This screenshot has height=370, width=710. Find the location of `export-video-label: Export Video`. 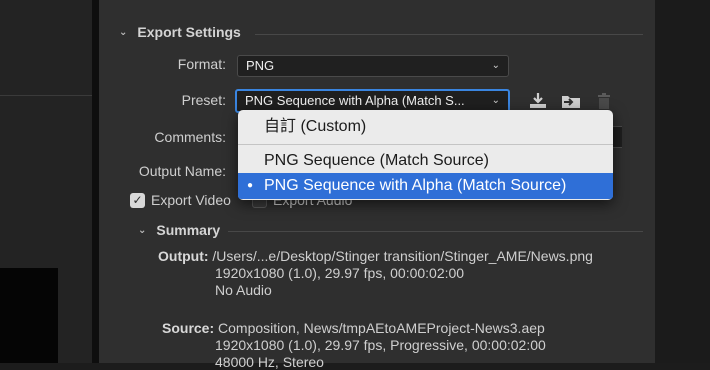

export-video-label: Export Video is located at coordinates (191, 200).